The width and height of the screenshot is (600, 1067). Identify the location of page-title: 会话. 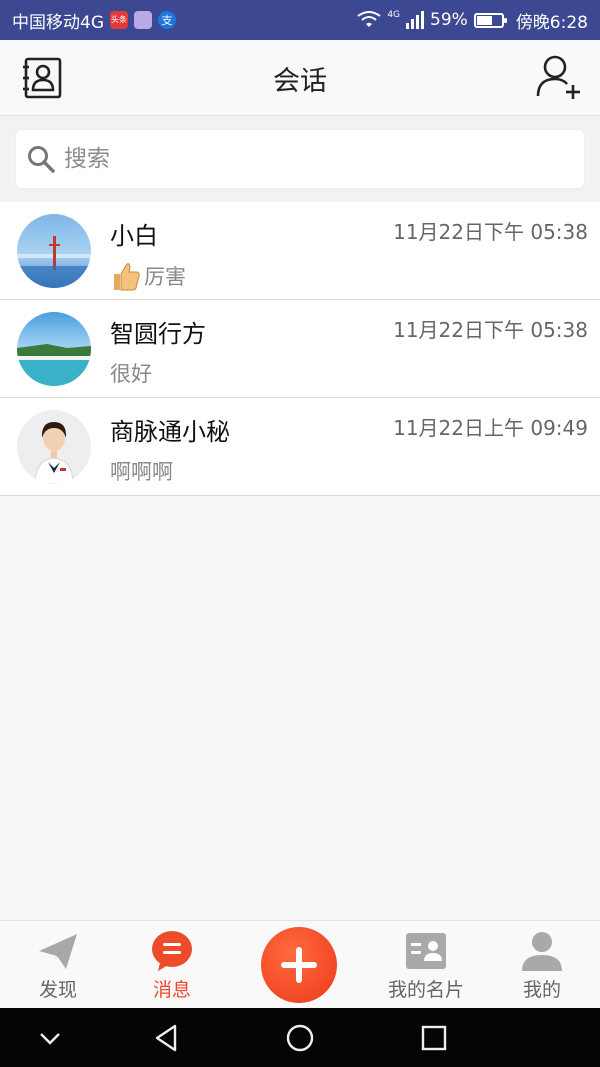
(300, 81).